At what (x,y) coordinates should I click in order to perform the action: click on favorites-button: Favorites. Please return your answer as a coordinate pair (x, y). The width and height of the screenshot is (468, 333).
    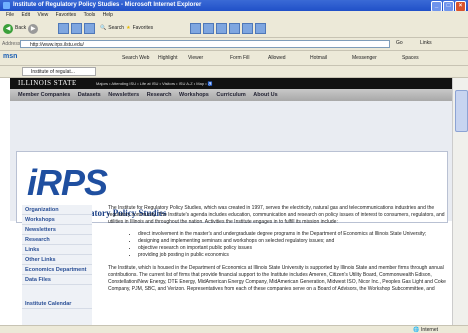
    Looking at the image, I should click on (143, 28).